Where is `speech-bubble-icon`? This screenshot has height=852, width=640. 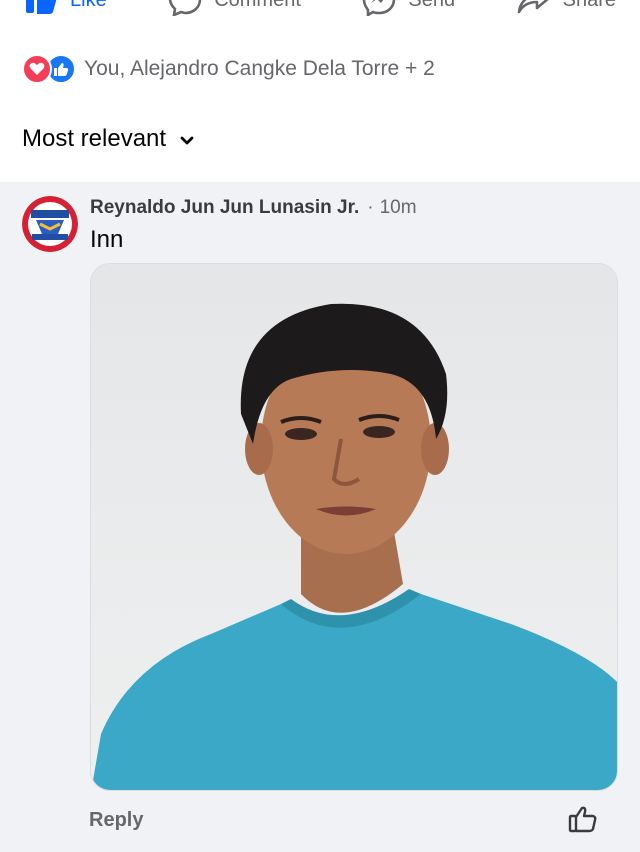 speech-bubble-icon is located at coordinates (185, 8).